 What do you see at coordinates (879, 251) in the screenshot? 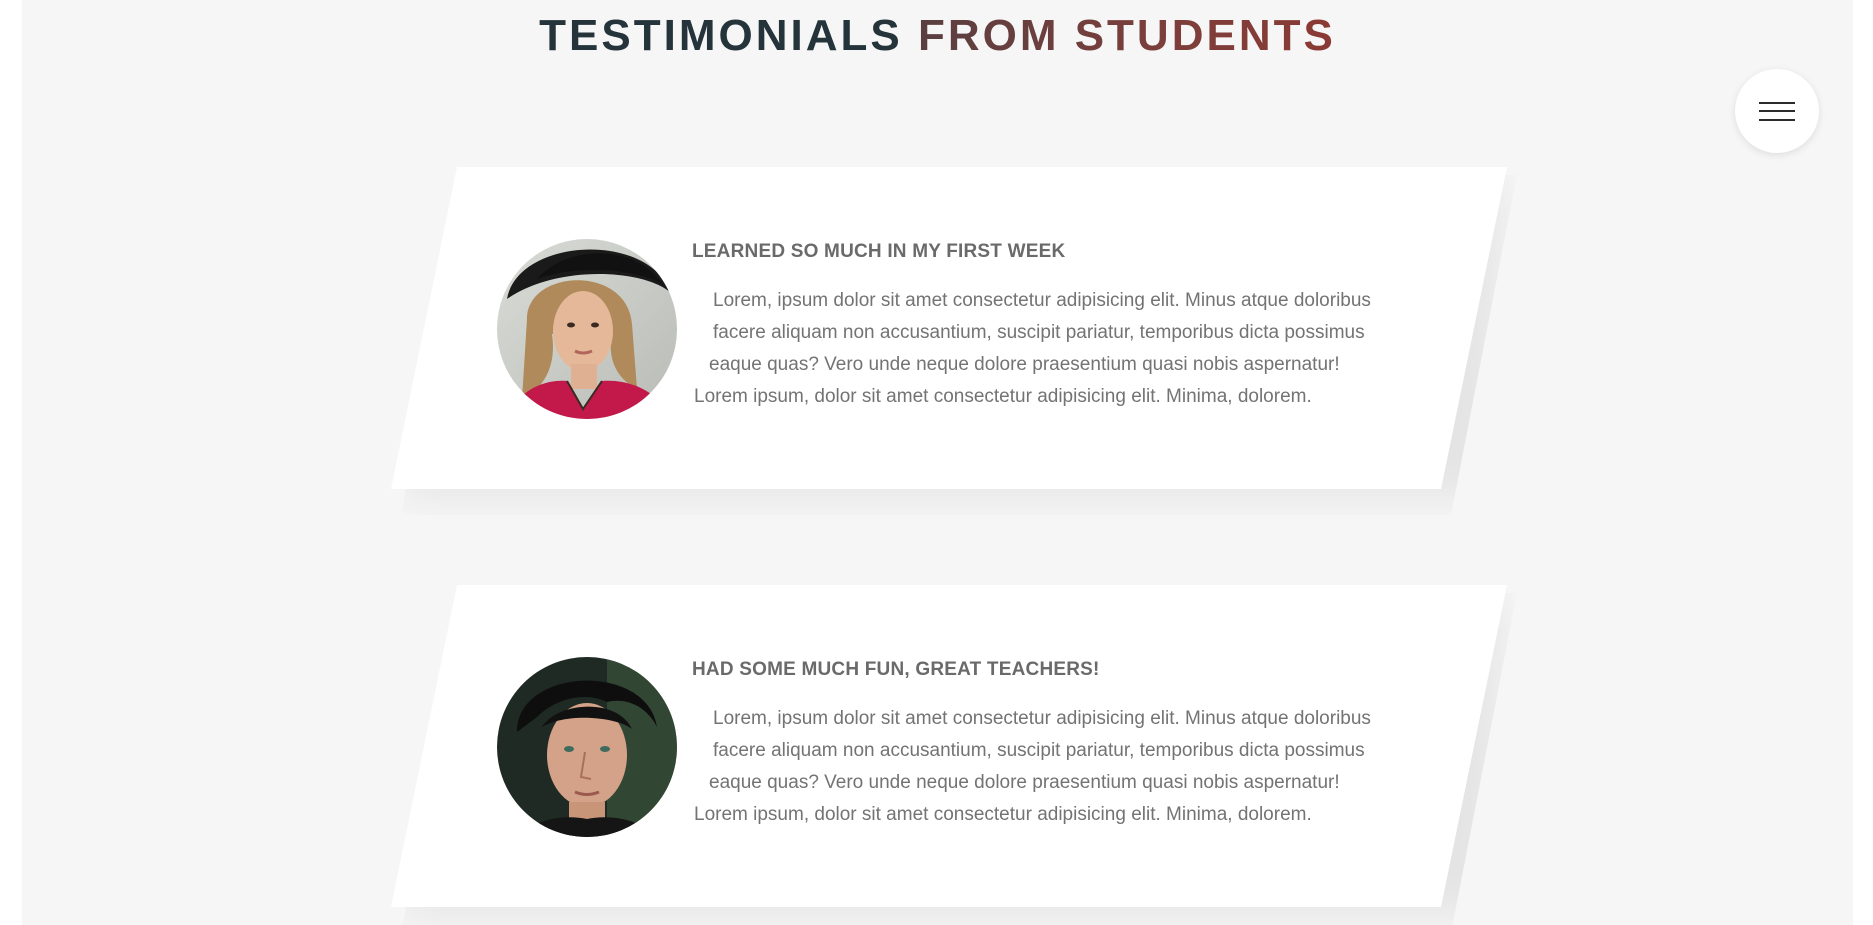
I see `testimonial-title: LEARNED SO MUCH IN MY FIRST WEEK` at bounding box center [879, 251].